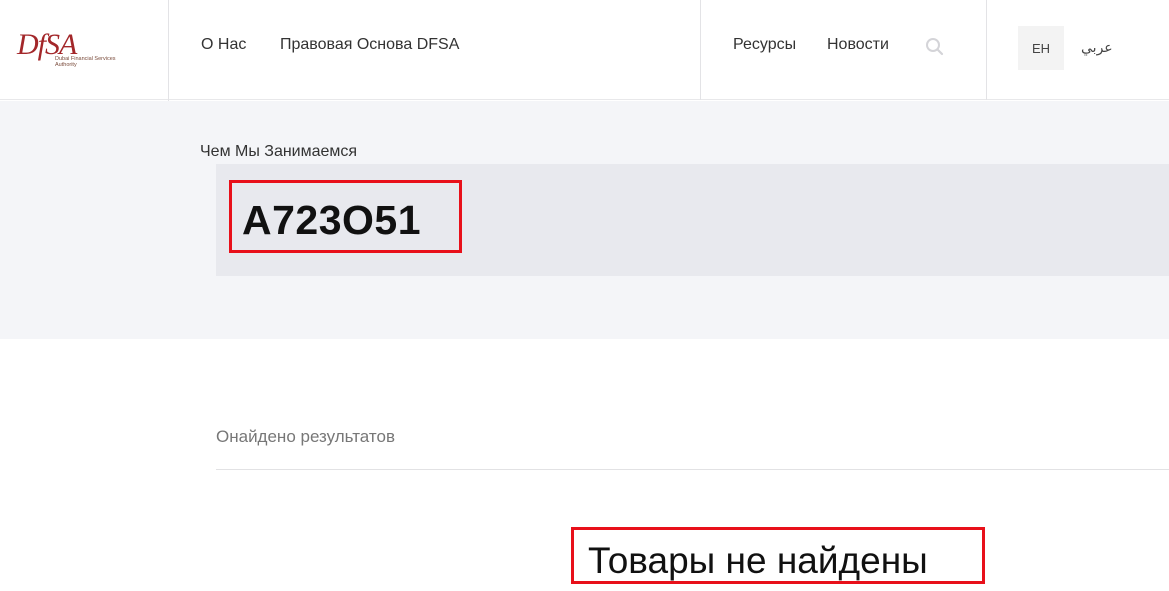 This screenshot has width=1169, height=591. What do you see at coordinates (278, 152) in the screenshot?
I see `breadcrumb: Чем Мы Занимаемся` at bounding box center [278, 152].